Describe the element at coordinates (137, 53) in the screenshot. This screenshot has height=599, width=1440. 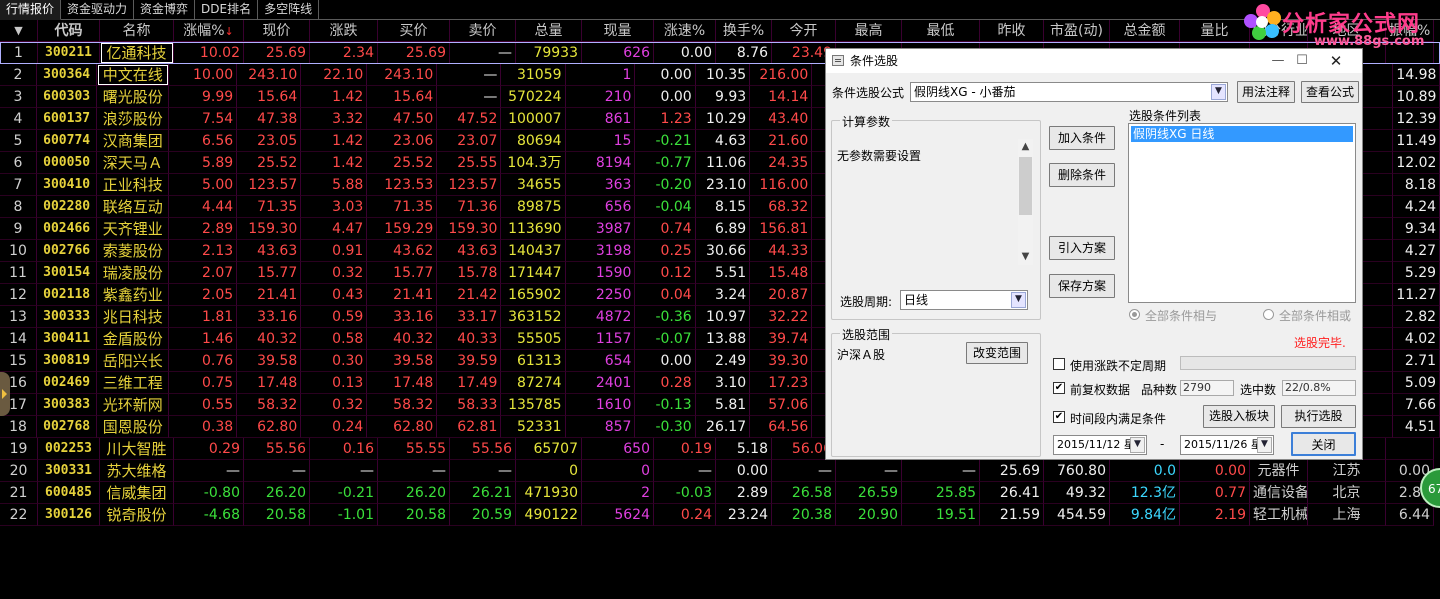
I see `stock-name: 亿通科技` at that location.